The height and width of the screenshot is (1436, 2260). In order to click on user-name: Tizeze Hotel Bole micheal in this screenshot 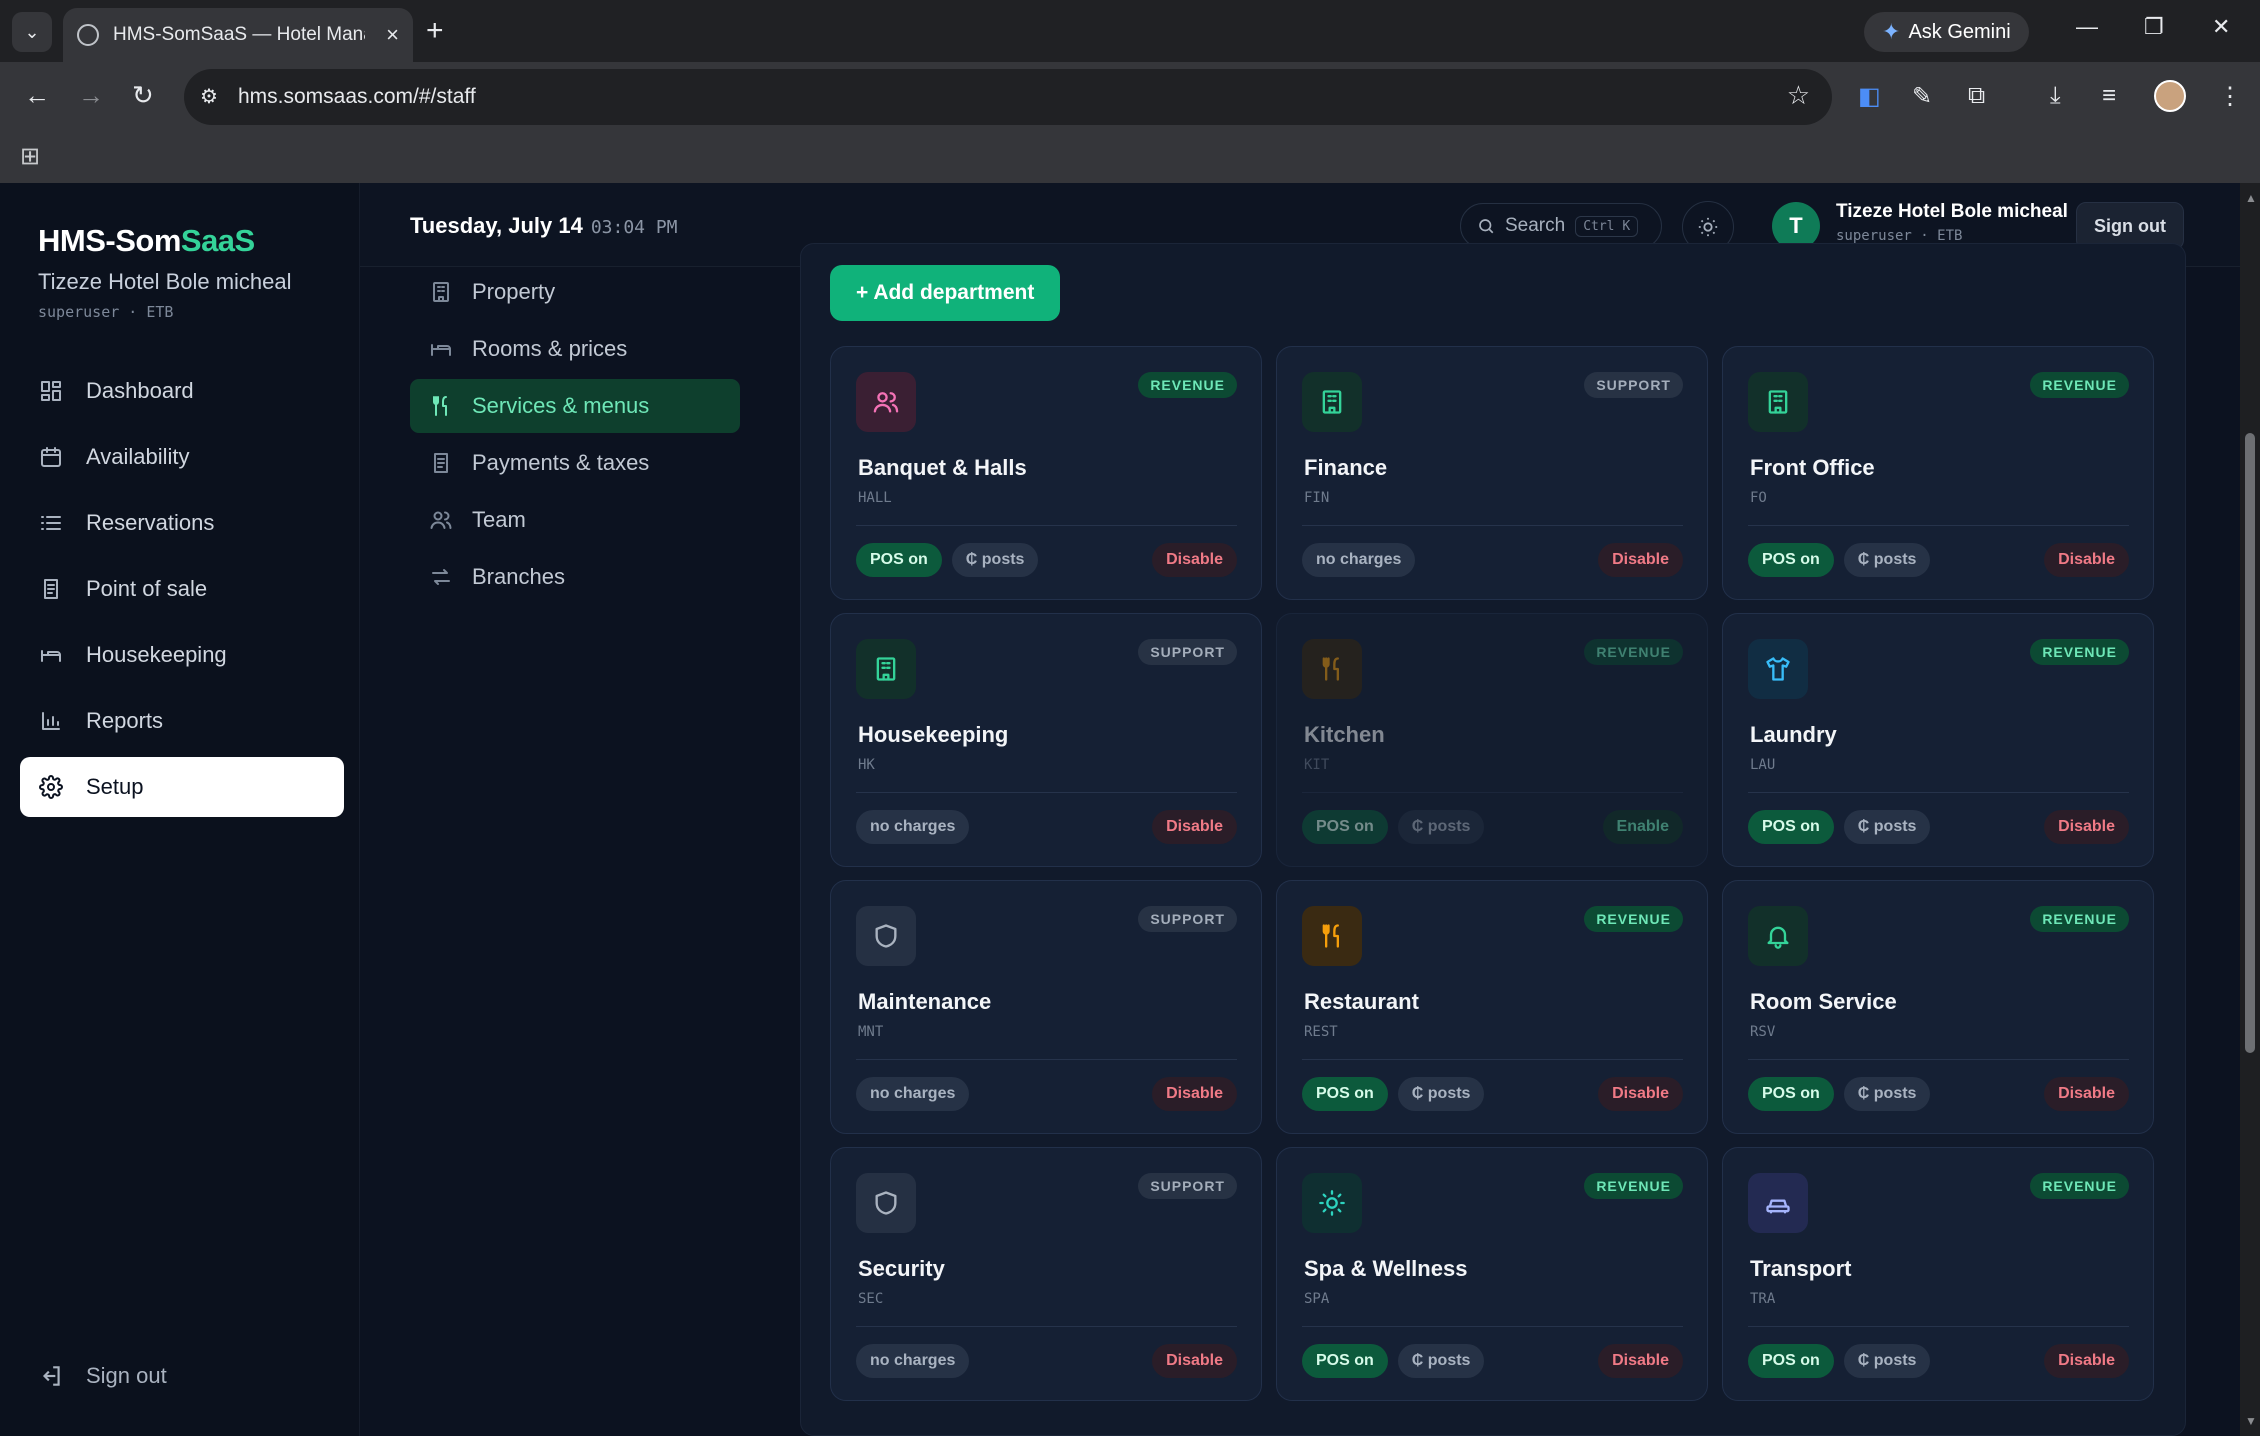, I will do `click(1952, 211)`.